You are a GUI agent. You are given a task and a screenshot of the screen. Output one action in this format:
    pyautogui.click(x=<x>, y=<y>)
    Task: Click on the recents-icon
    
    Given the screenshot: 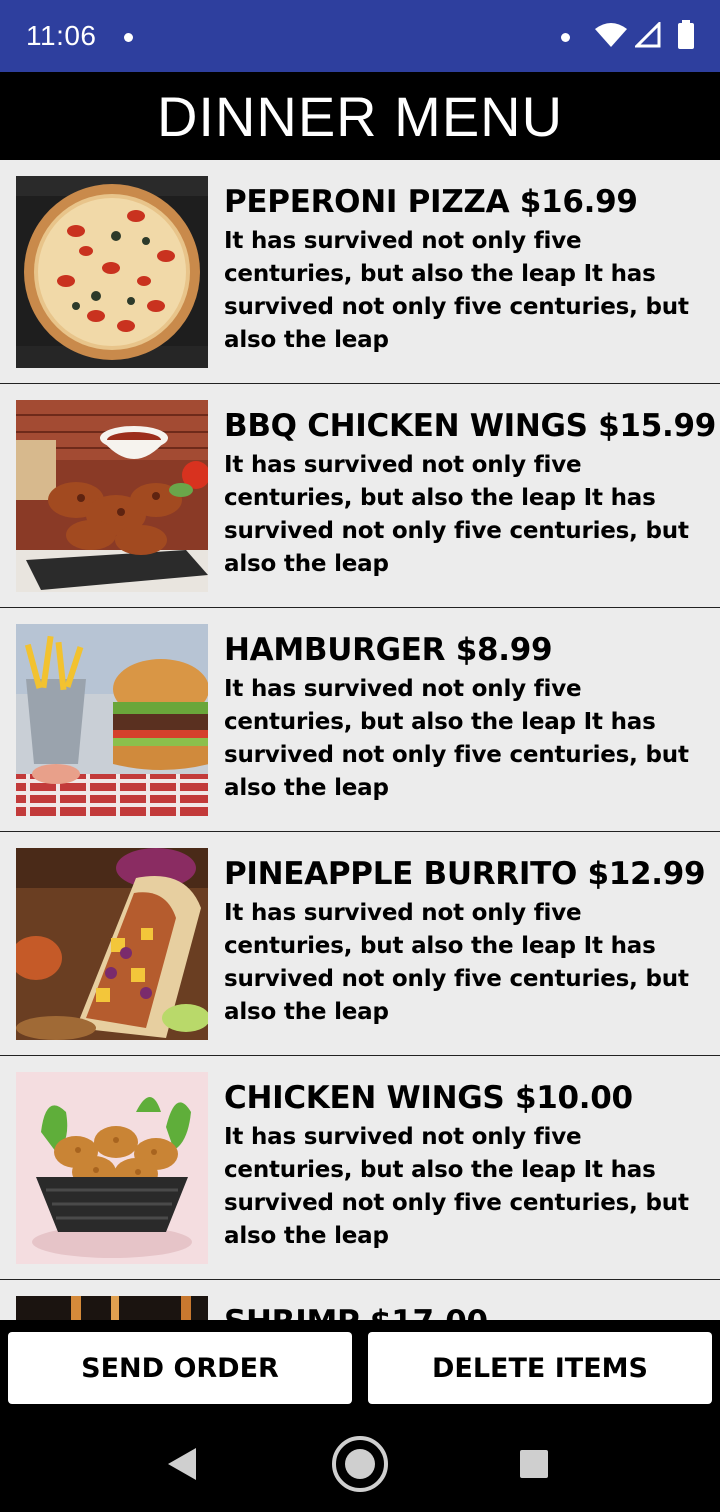 What is the action you would take?
    pyautogui.click(x=534, y=1466)
    